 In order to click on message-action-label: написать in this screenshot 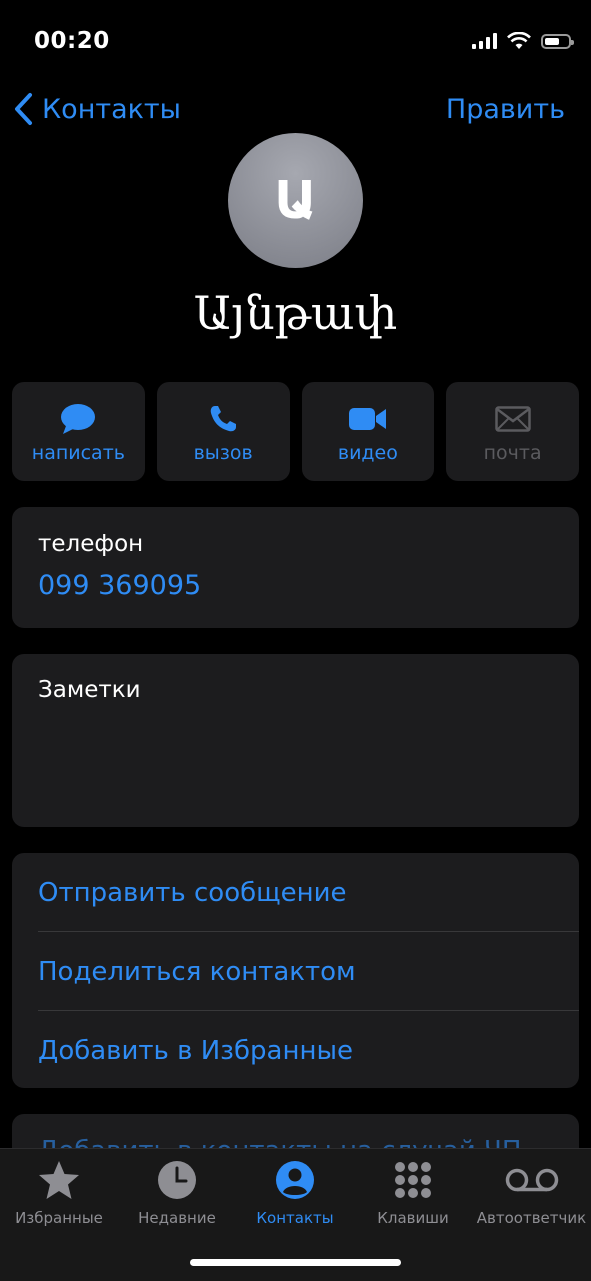, I will do `click(78, 452)`.